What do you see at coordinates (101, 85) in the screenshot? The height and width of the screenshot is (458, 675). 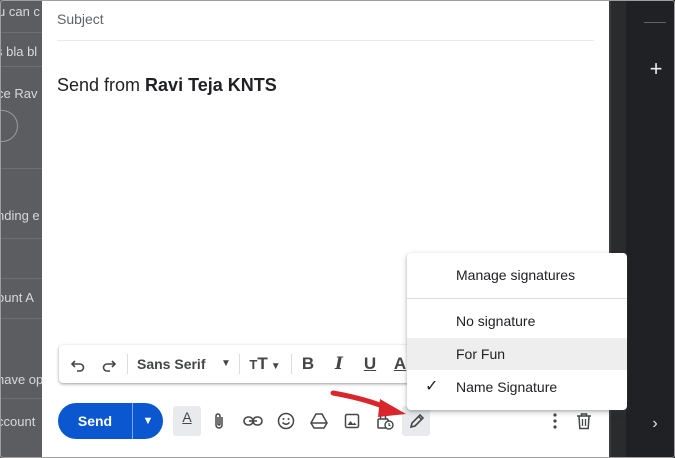 I see `body-prefix: Send from` at bounding box center [101, 85].